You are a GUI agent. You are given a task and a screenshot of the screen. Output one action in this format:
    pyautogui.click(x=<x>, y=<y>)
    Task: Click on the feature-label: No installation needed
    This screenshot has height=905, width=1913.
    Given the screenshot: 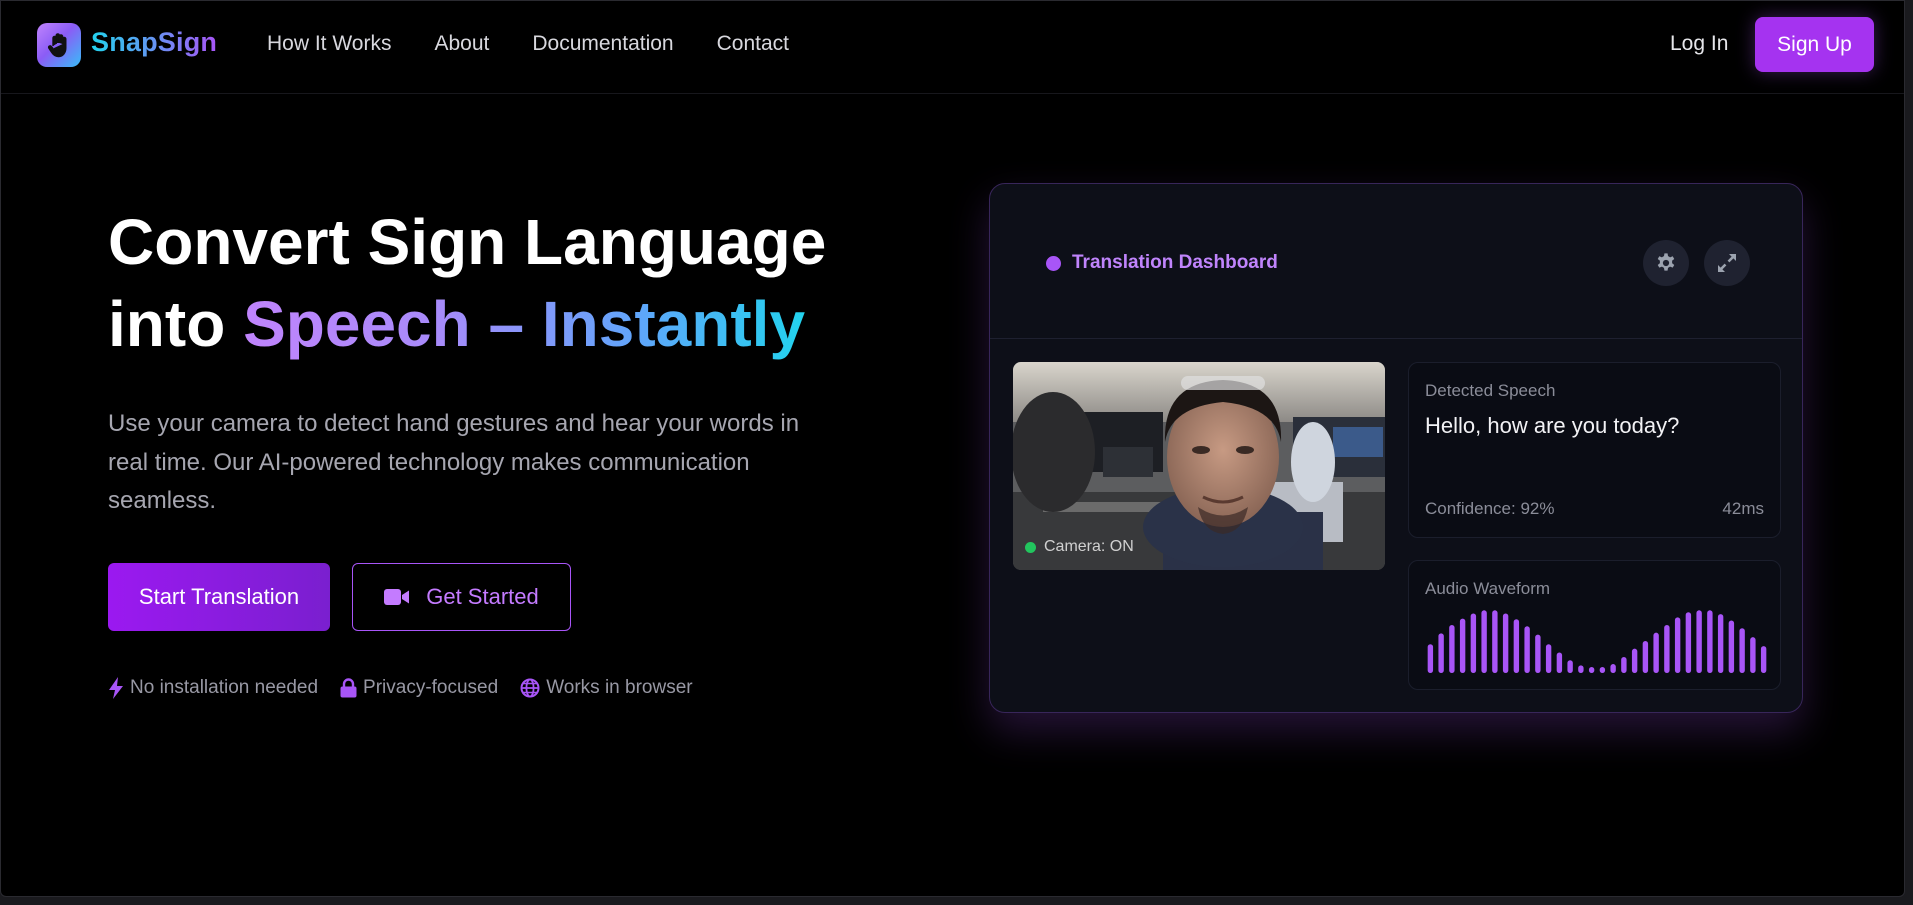 What is the action you would take?
    pyautogui.click(x=224, y=687)
    